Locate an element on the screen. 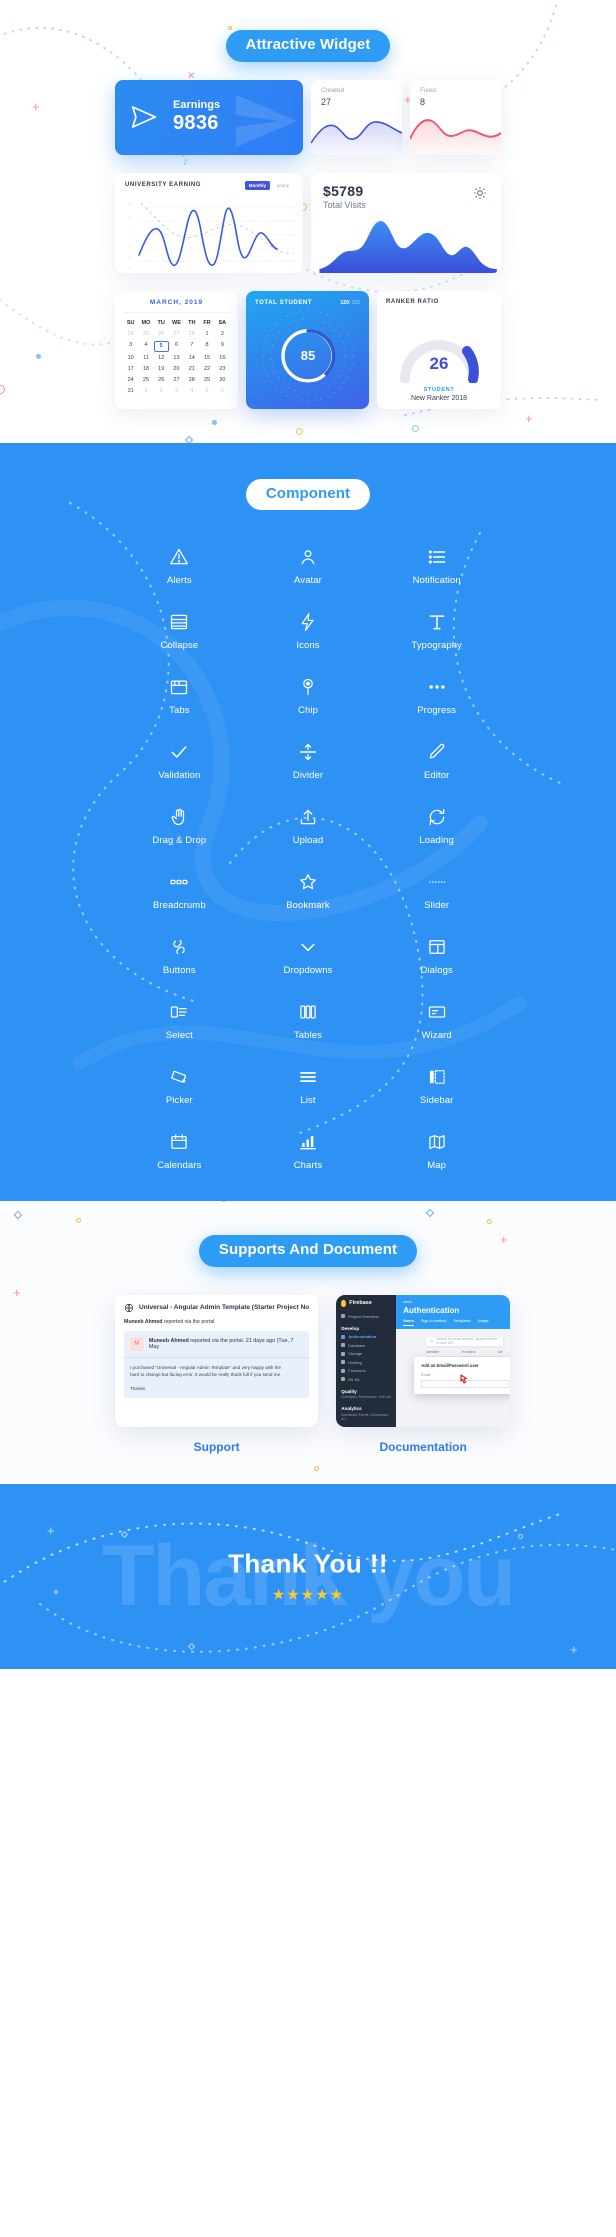 The width and height of the screenshot is (616, 2237). calendar-day: 29 is located at coordinates (206, 380).